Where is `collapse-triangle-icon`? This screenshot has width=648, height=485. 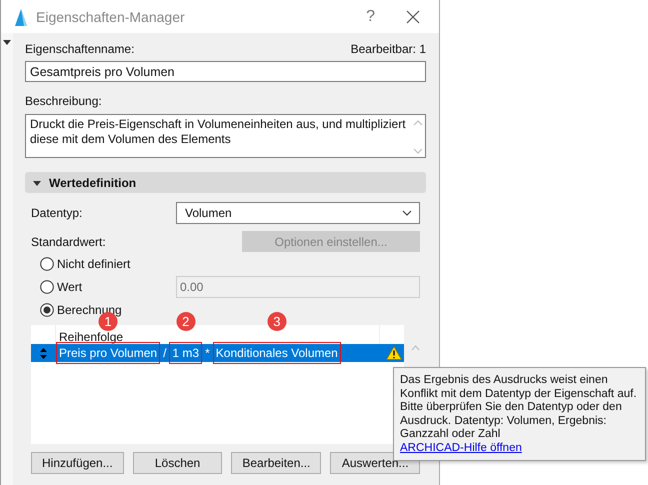 collapse-triangle-icon is located at coordinates (7, 42).